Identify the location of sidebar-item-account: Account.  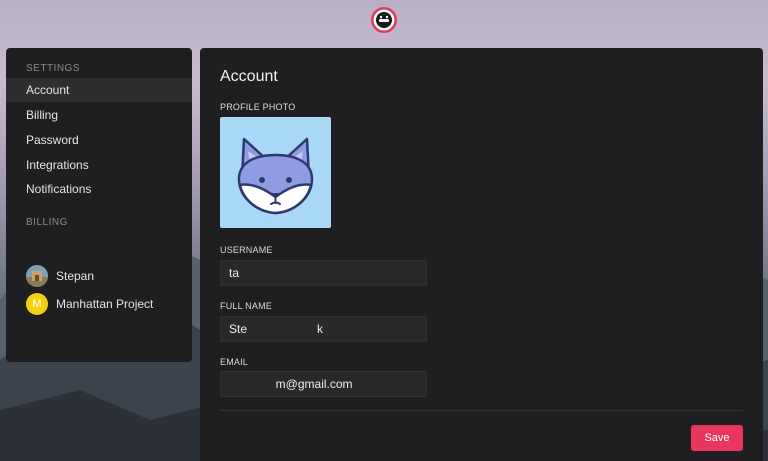
(99, 90).